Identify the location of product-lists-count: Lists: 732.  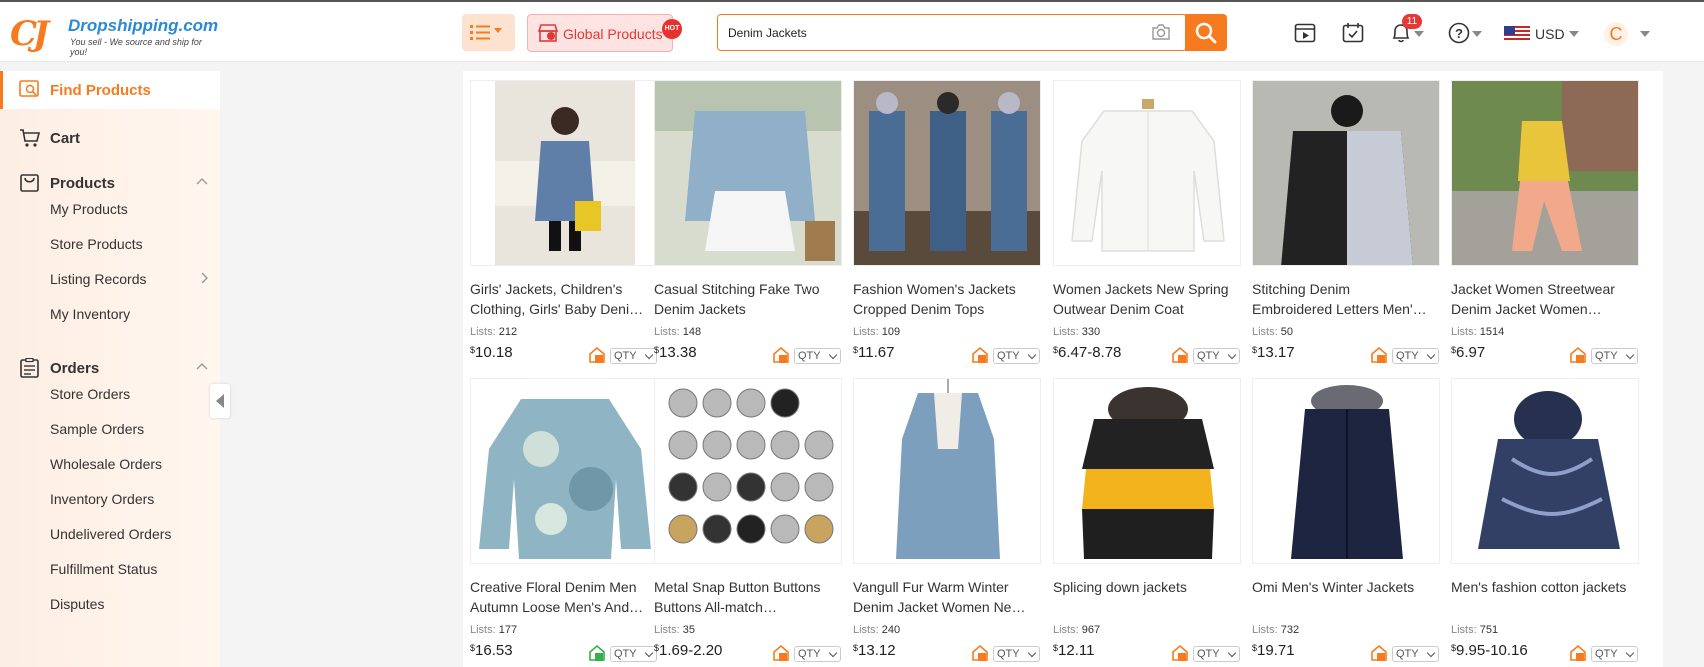
(1276, 630).